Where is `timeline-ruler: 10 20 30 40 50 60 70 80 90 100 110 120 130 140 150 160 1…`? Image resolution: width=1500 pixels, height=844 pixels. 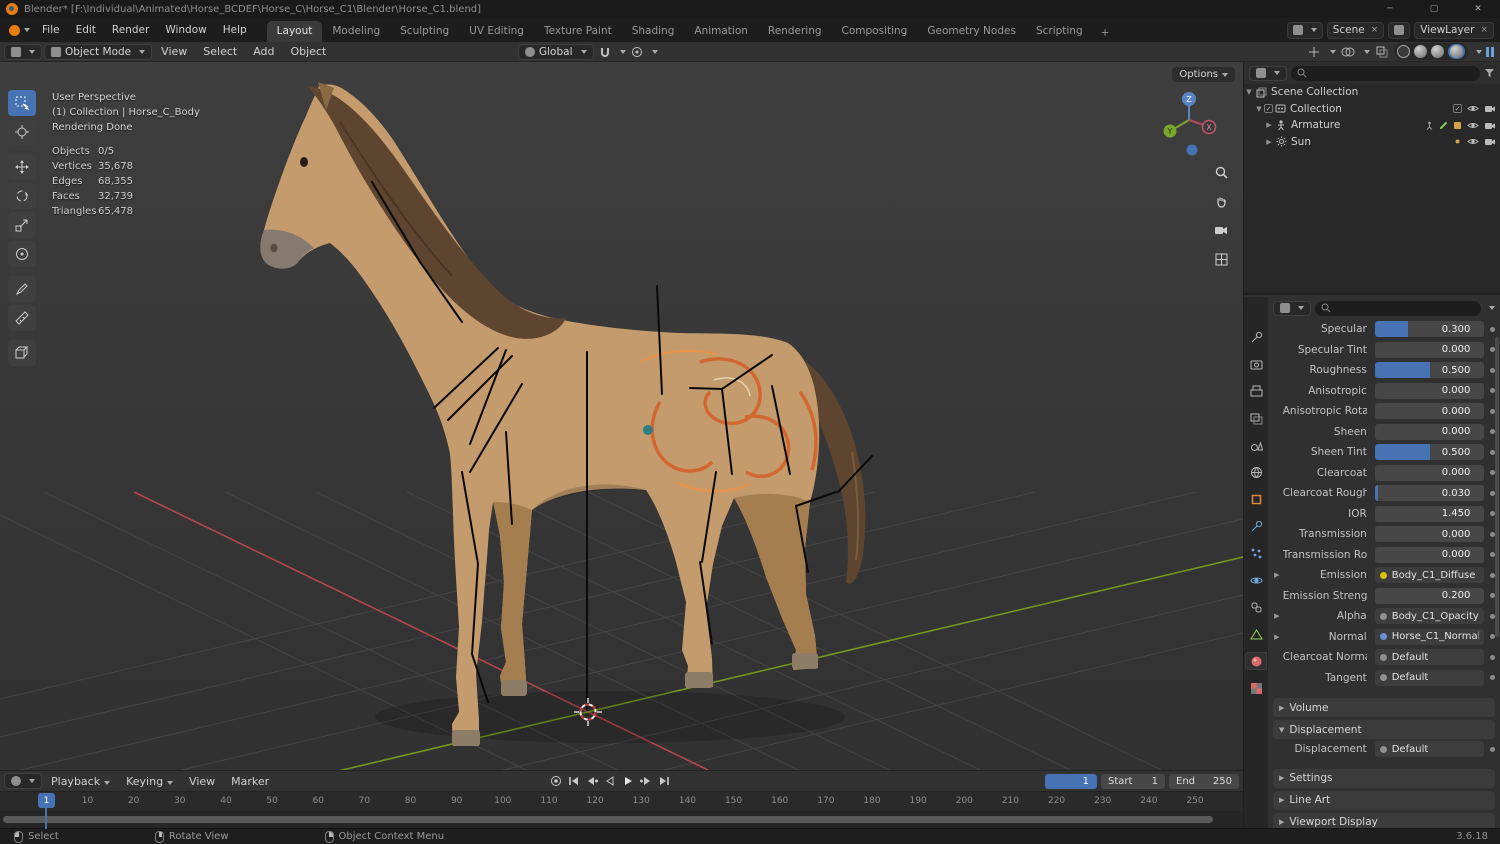 timeline-ruler: 10 20 30 40 50 60 70 80 90 100 110 120 130 140 150 160 1… is located at coordinates (621, 801).